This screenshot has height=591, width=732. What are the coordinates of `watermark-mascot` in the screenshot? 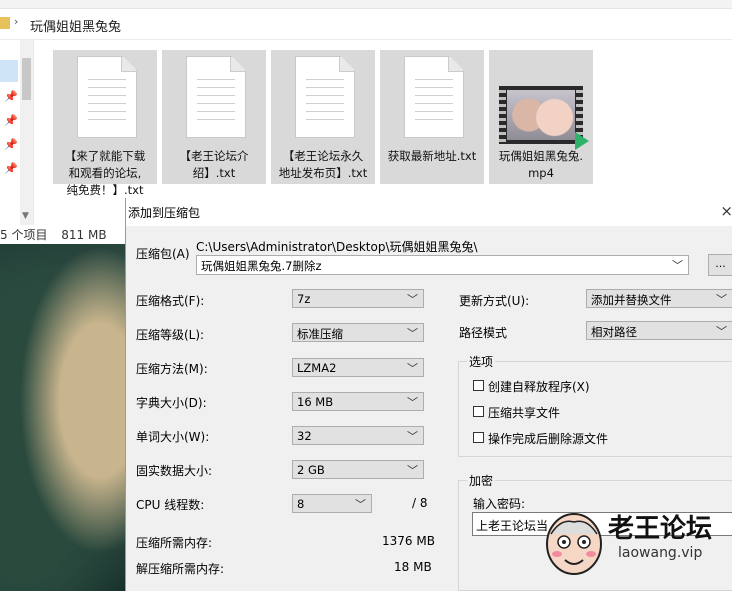 It's located at (574, 544).